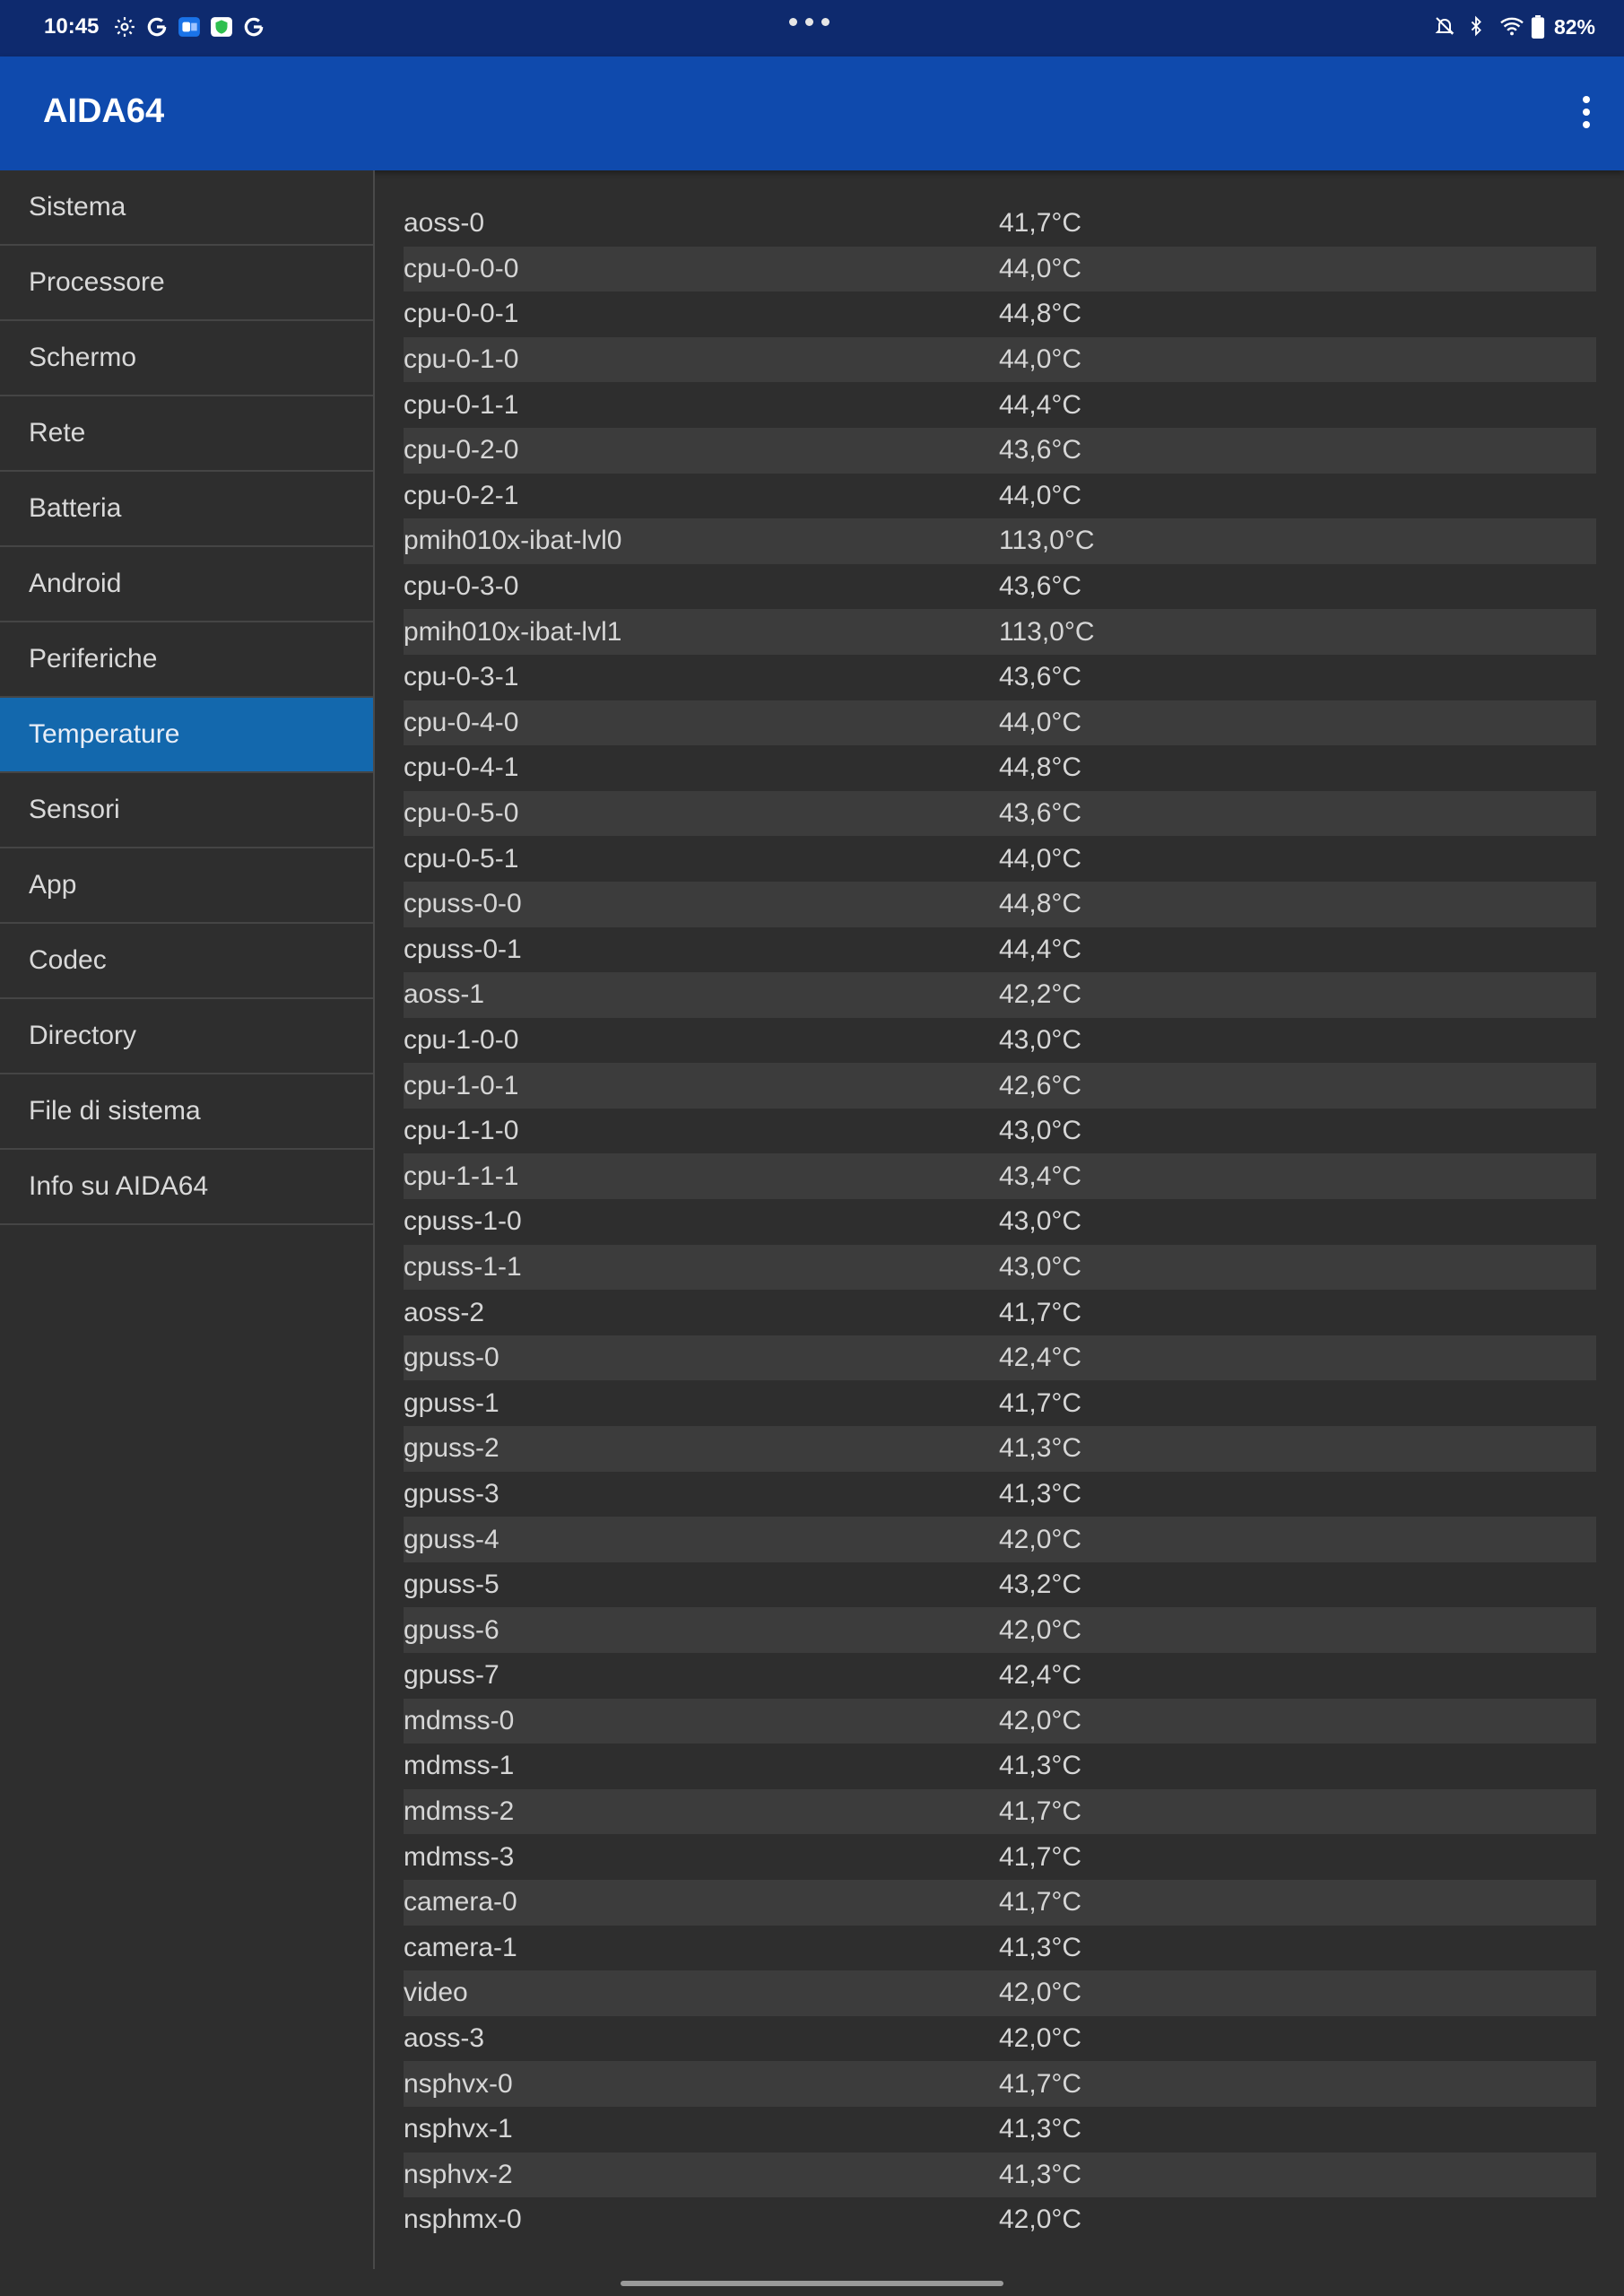 The height and width of the screenshot is (2296, 1624). I want to click on temperature-row: mdmss-3 41,7°C, so click(1000, 1857).